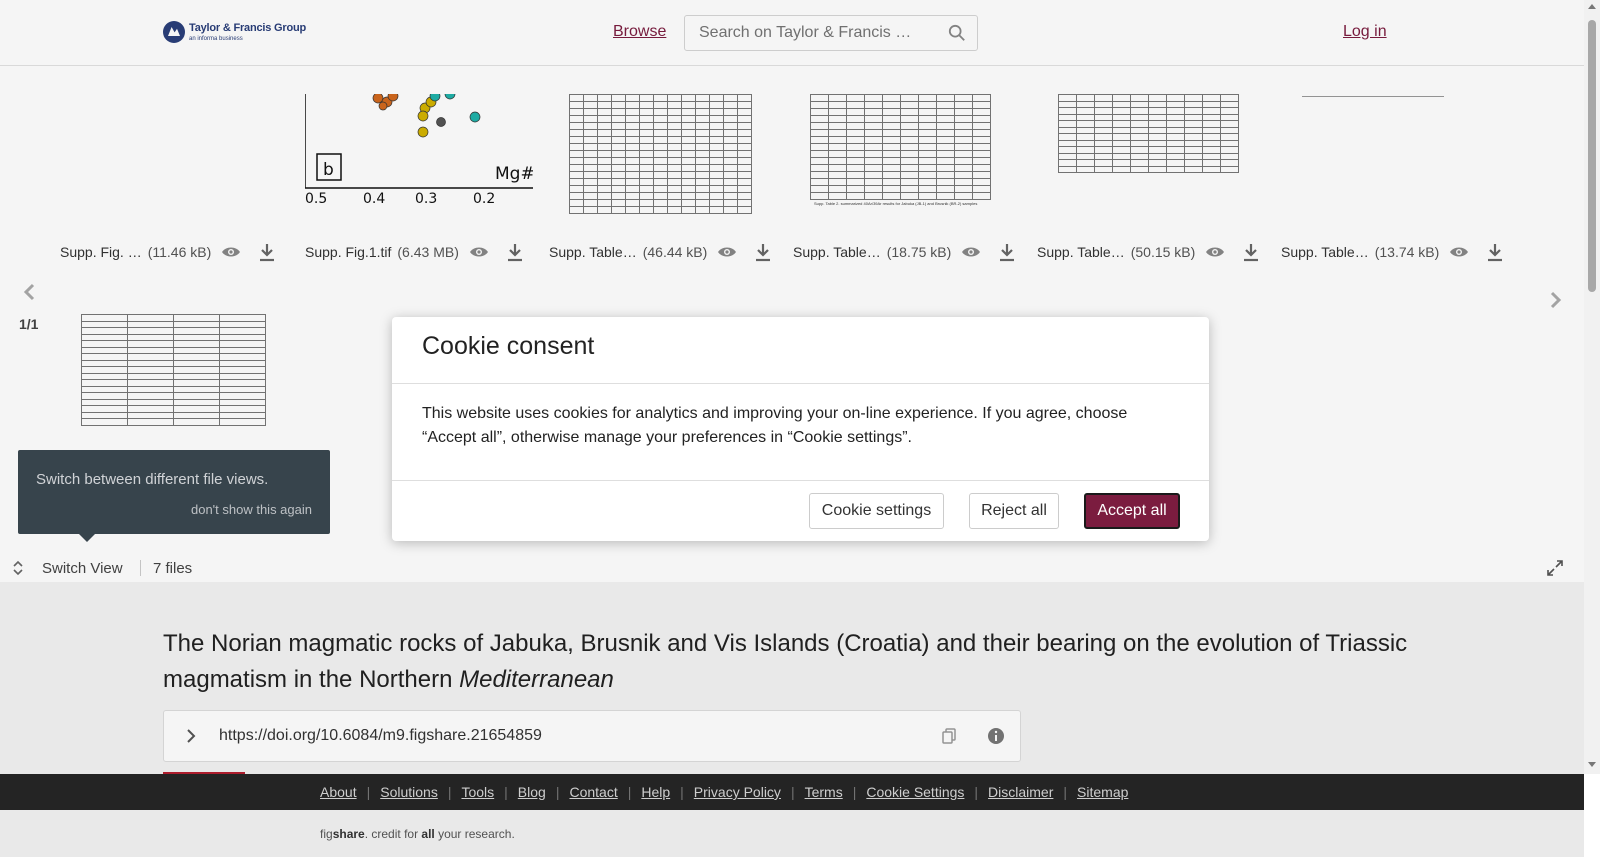 Image resolution: width=1600 pixels, height=857 pixels. I want to click on file-size: (11.46 kB), so click(179, 252).